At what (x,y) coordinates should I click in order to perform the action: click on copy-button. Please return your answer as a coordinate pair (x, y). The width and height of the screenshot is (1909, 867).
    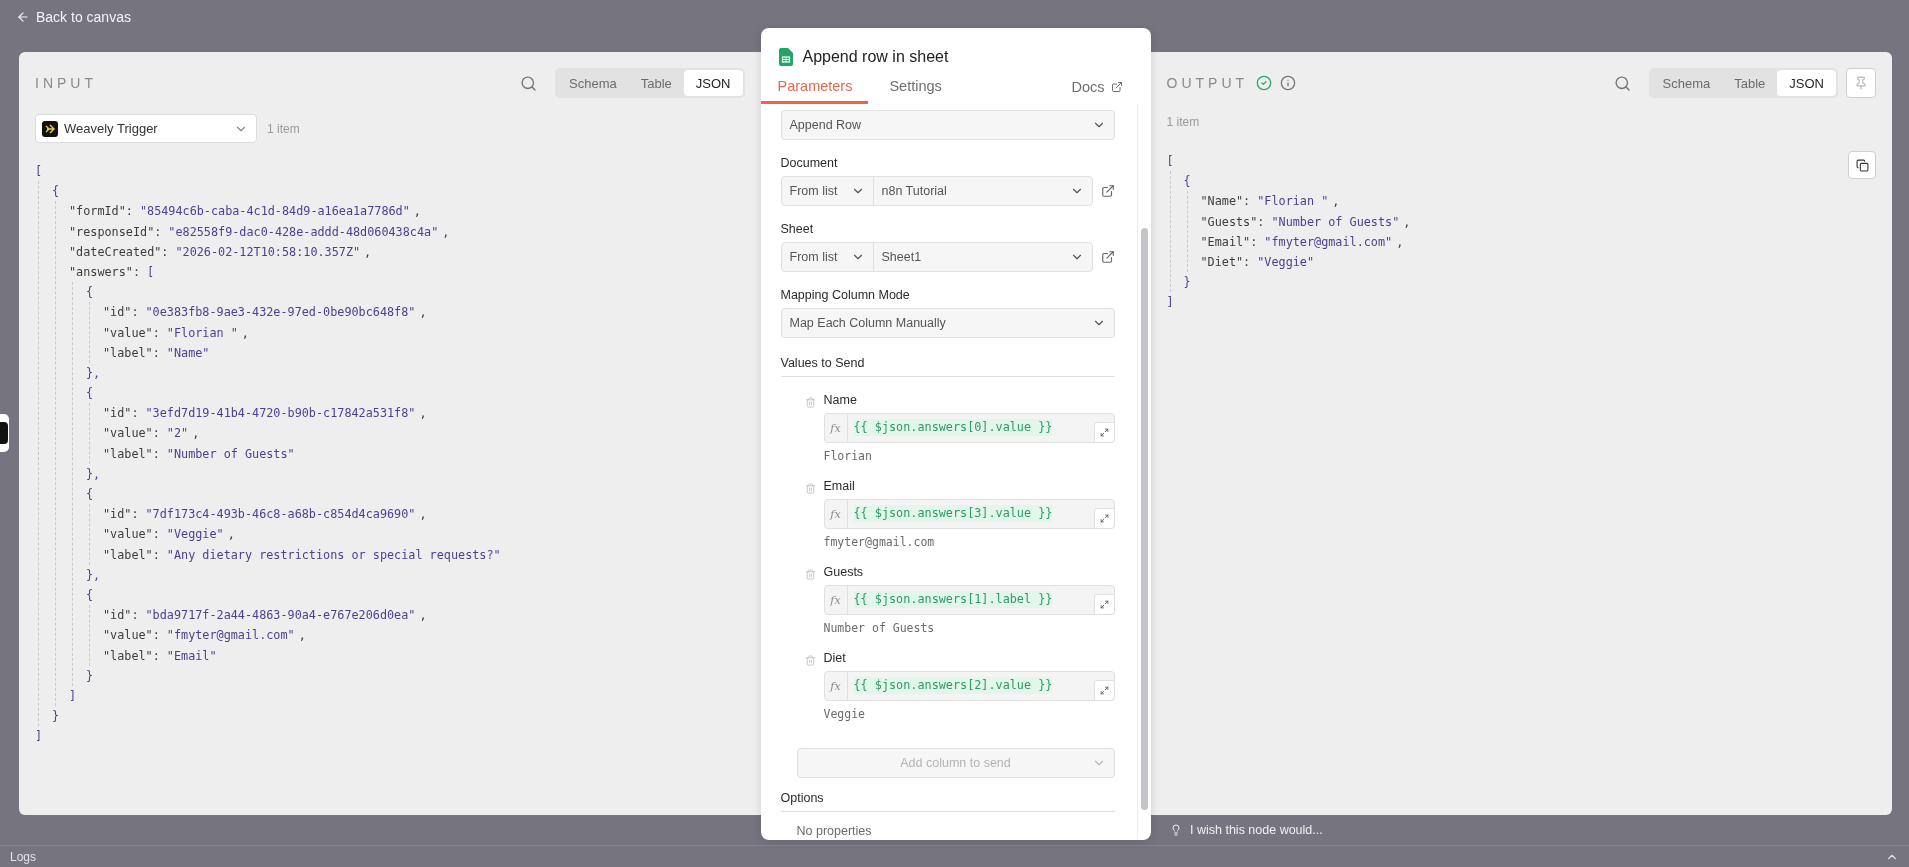
    Looking at the image, I should click on (1862, 165).